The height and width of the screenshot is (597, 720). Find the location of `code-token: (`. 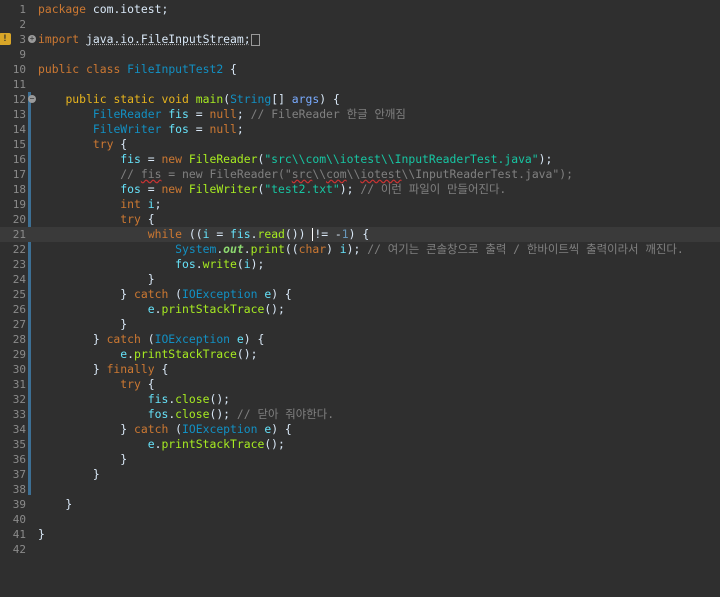

code-token: ( is located at coordinates (175, 429).